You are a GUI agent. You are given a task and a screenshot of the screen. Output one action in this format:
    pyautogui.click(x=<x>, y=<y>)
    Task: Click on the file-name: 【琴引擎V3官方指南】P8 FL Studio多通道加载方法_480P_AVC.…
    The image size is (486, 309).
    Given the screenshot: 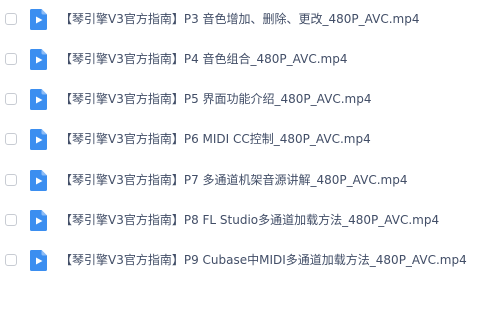 What is the action you would take?
    pyautogui.click(x=249, y=220)
    